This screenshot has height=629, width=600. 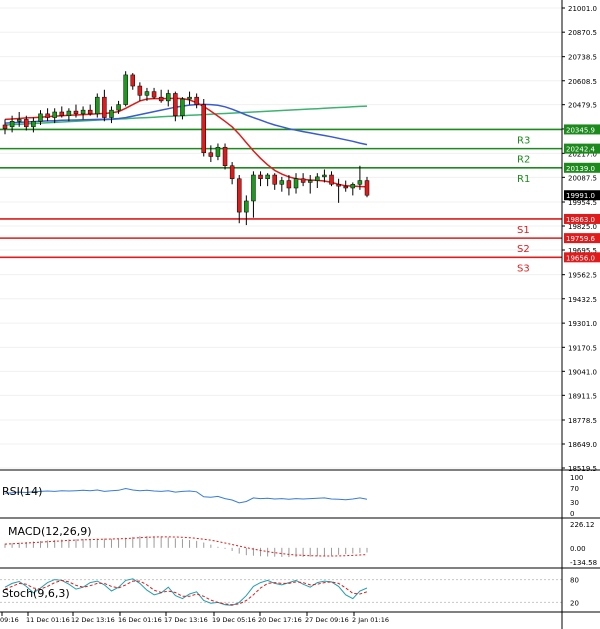 I want to click on time-tick-label: 17 Dec 13:16, so click(x=186, y=620).